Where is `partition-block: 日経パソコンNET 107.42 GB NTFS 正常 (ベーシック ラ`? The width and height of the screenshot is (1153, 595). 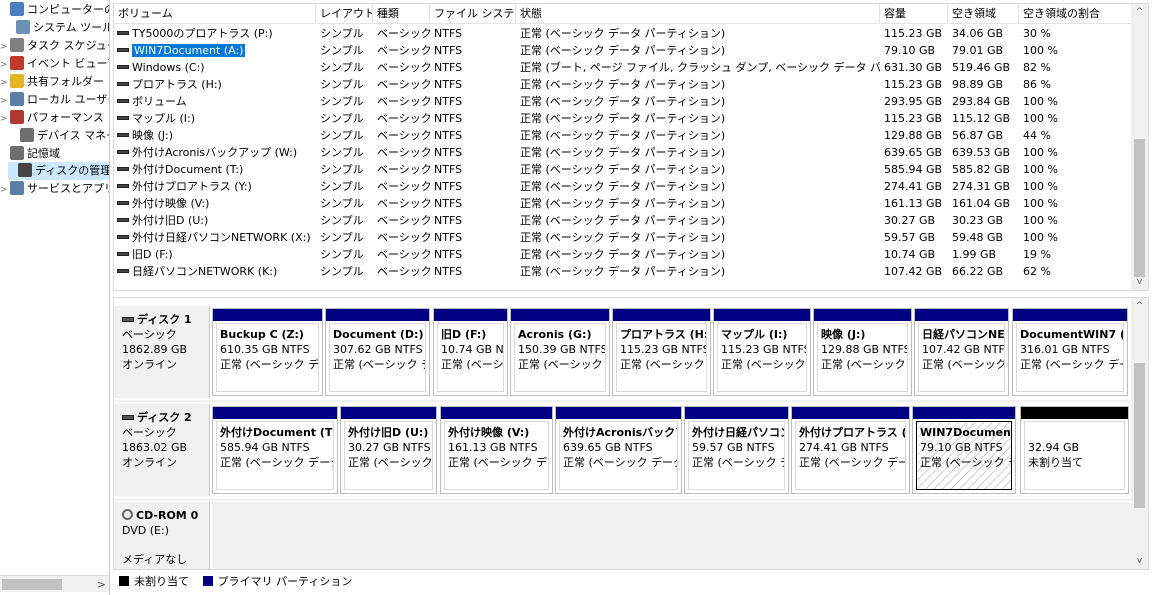
partition-block: 日経パソコンNET 107.42 GB NTFS 正常 (ベーシック ラ is located at coordinates (961, 352).